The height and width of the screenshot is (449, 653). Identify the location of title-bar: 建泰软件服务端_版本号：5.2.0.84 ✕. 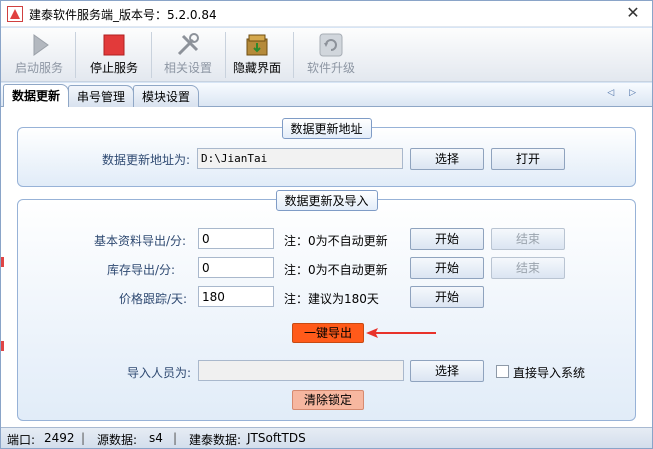
(326, 14).